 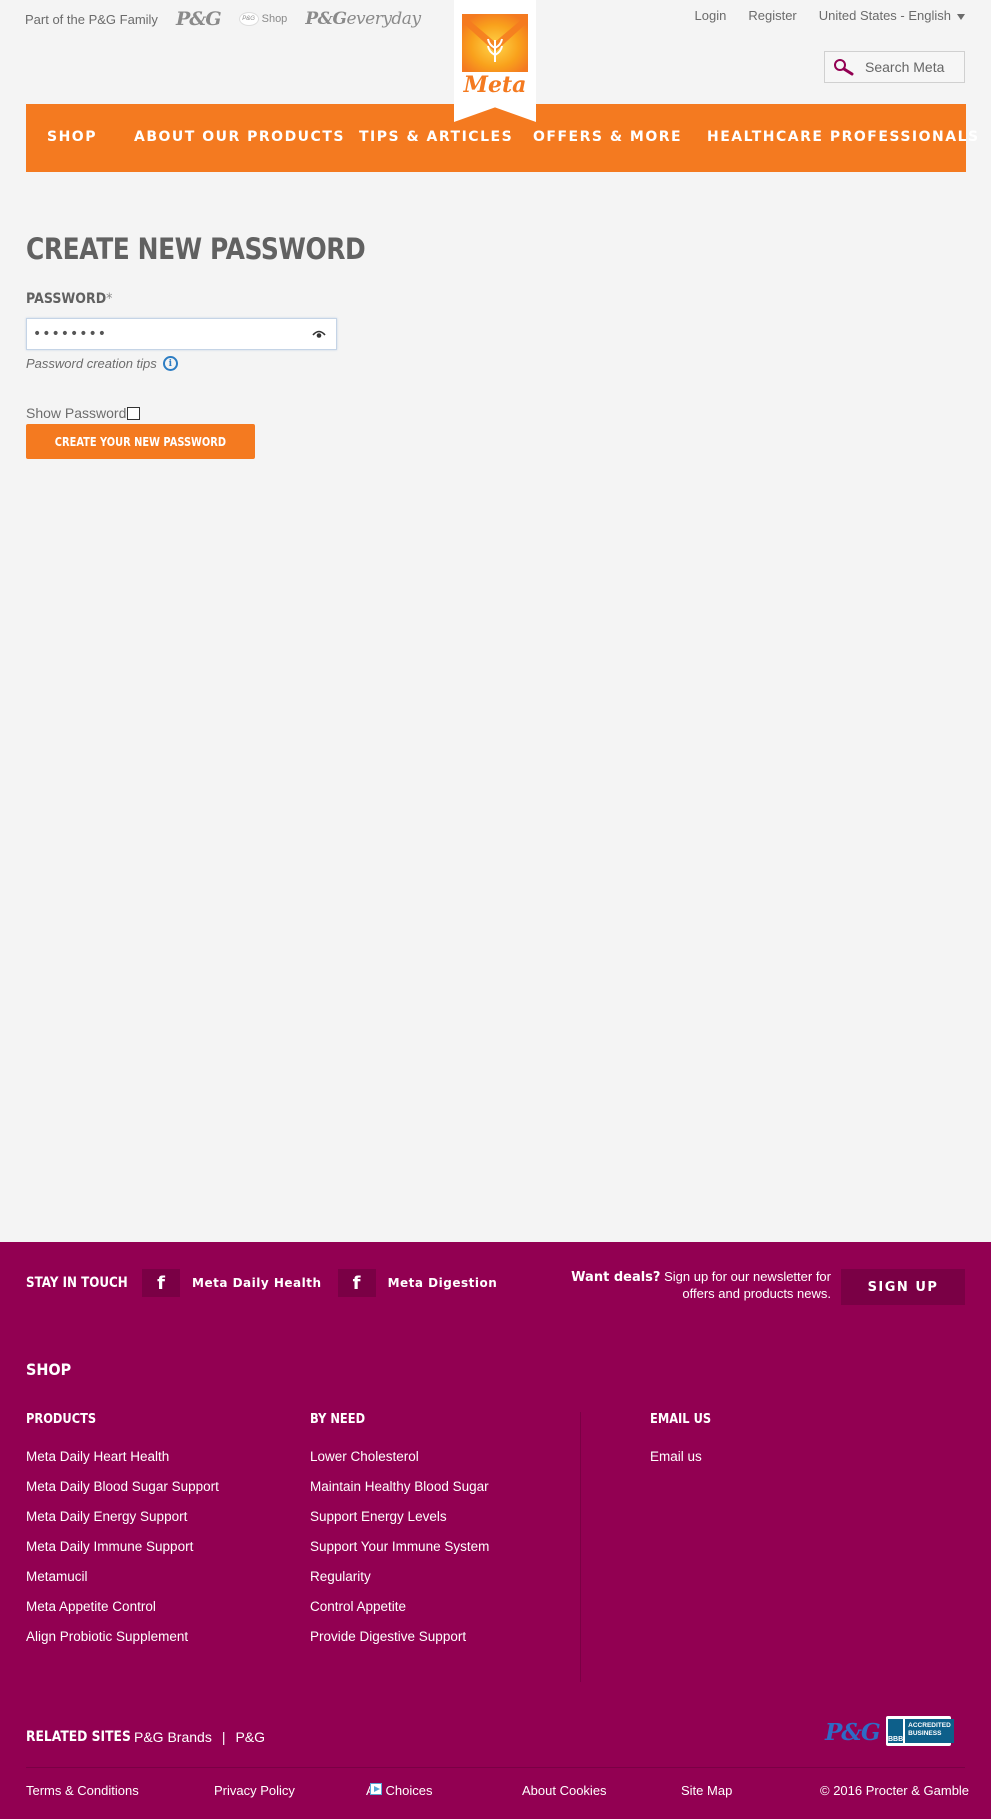 What do you see at coordinates (248, 19) in the screenshot?
I see `pg-shop-badge: P&G` at bounding box center [248, 19].